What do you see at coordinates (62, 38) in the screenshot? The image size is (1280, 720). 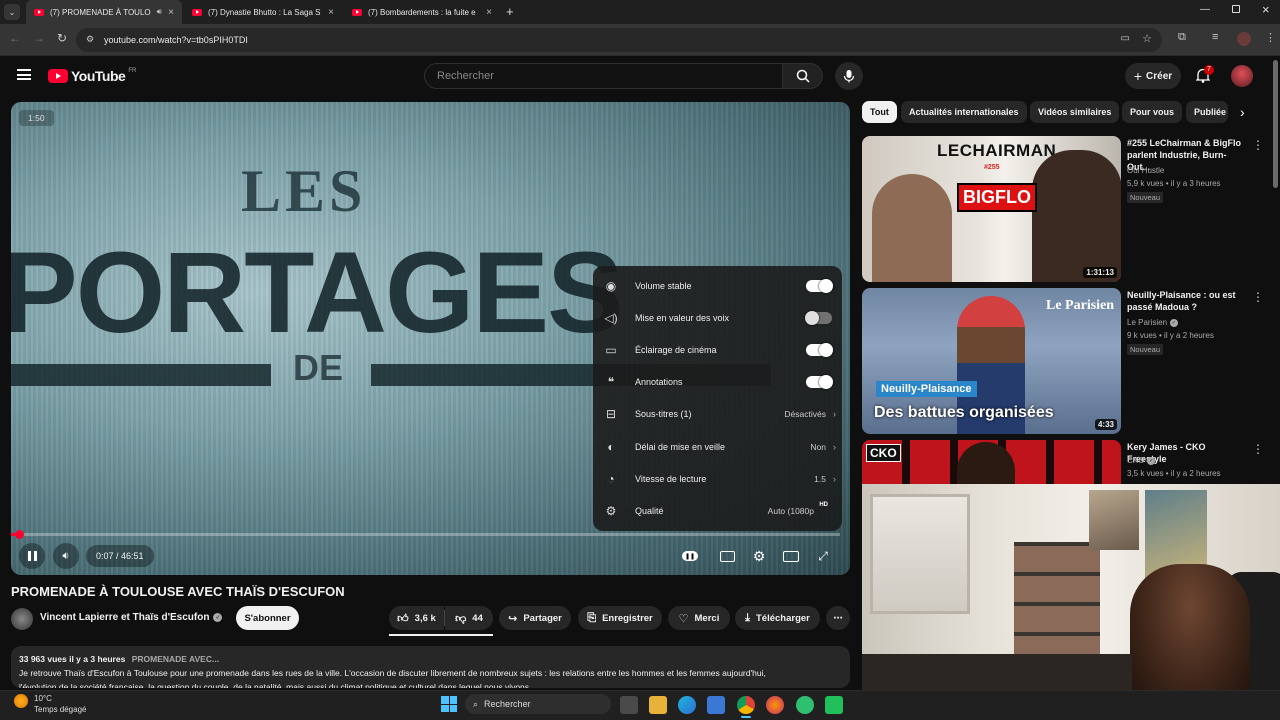 I see `reload-icon: ↻` at bounding box center [62, 38].